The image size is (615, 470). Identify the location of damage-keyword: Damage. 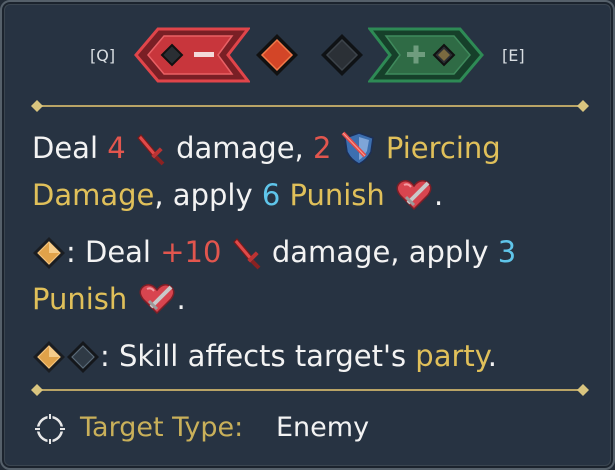
(93, 195).